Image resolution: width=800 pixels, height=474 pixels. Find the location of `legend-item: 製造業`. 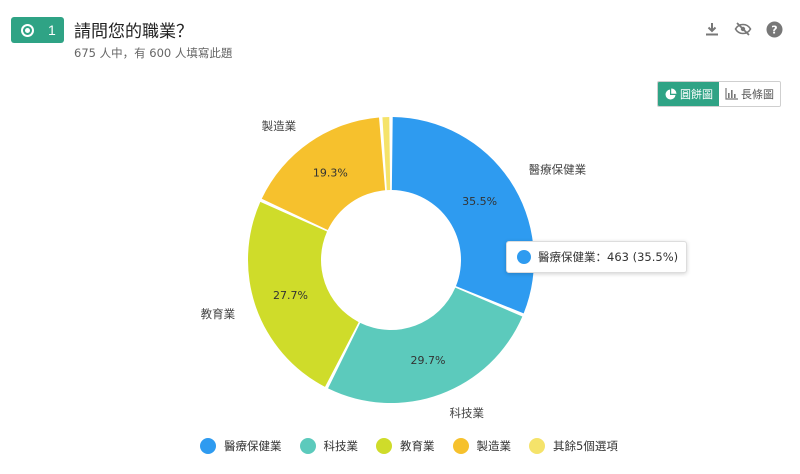

legend-item: 製造業 is located at coordinates (482, 446).